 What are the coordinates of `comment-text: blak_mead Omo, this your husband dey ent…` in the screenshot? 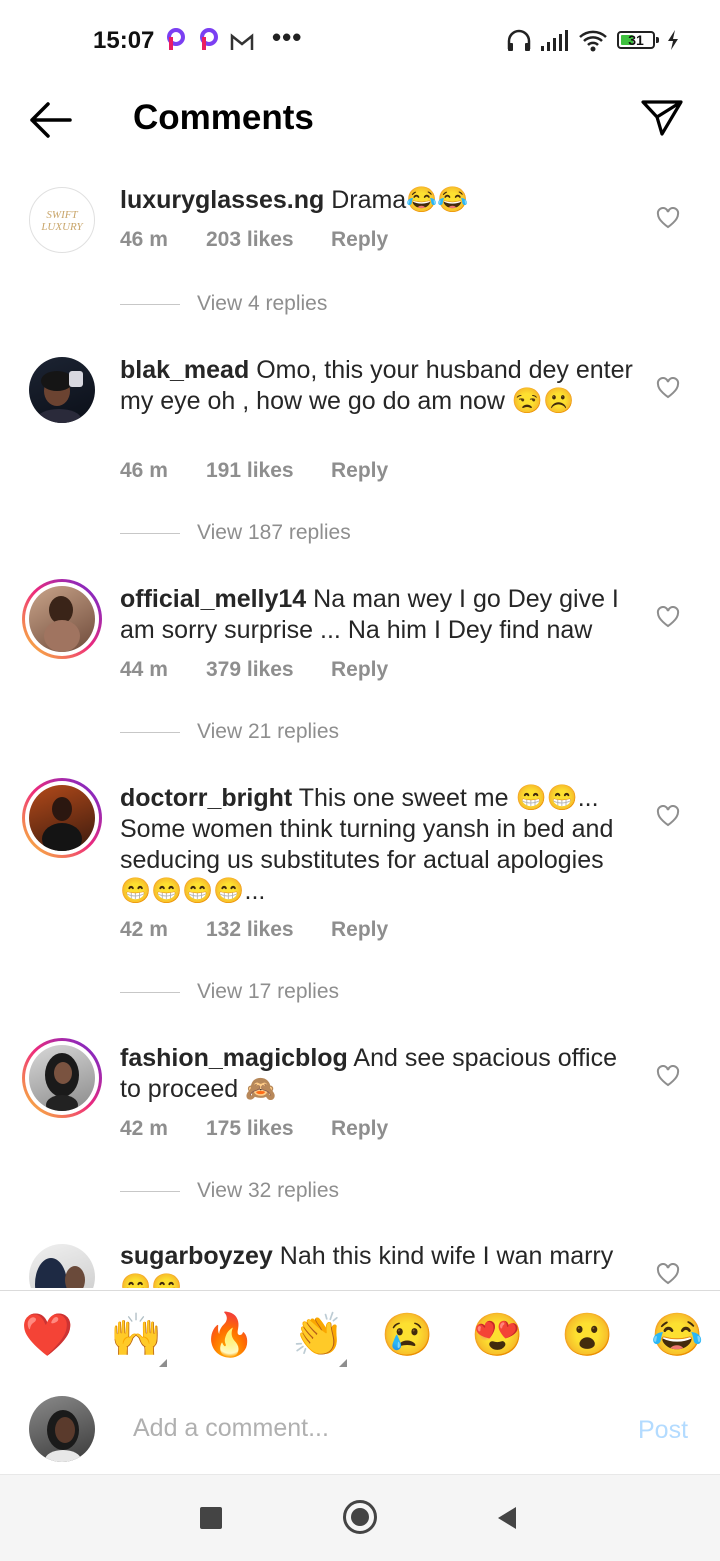 It's located at (380, 386).